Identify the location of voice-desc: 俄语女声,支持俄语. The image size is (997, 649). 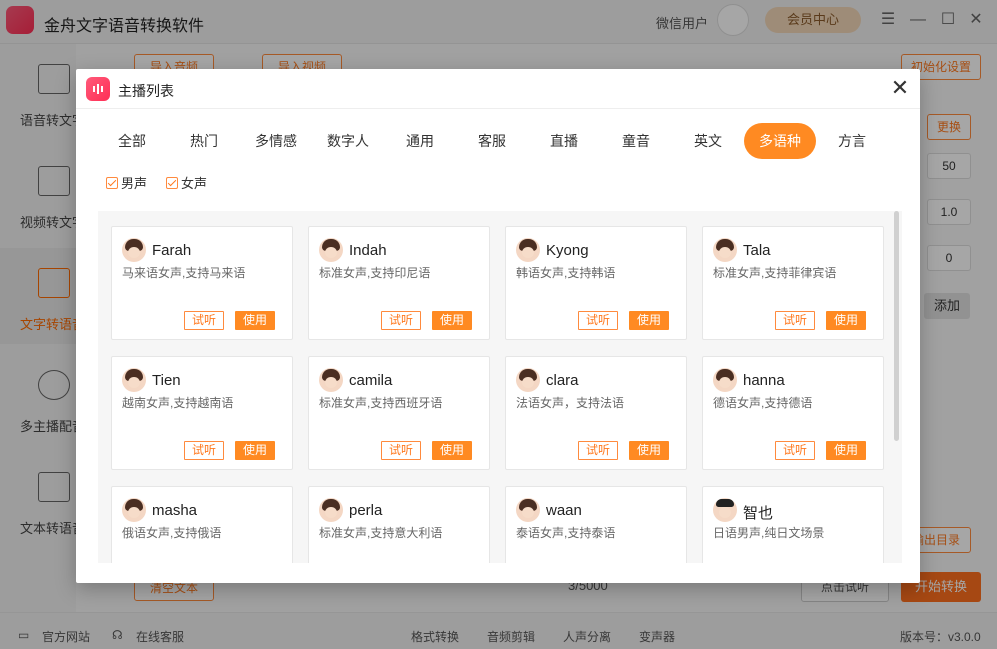
(172, 533).